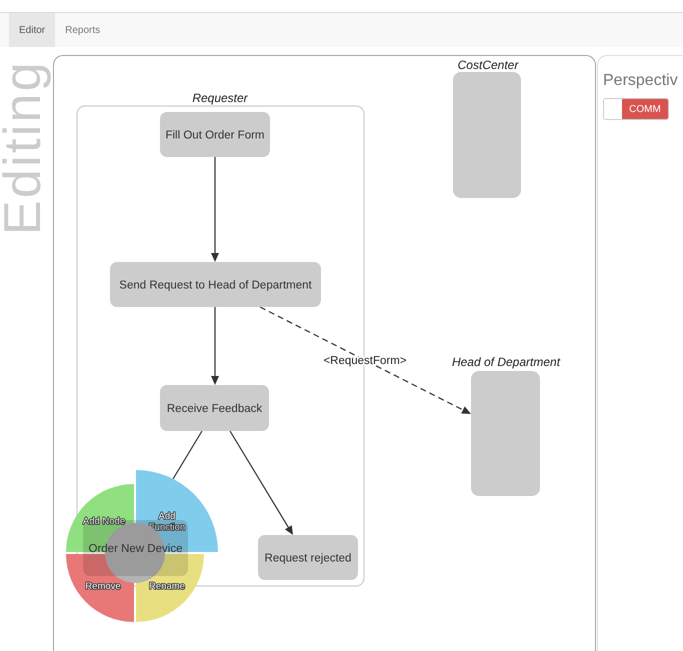 This screenshot has height=651, width=683. What do you see at coordinates (365, 361) in the screenshot?
I see `edge-label: <RequestForm>` at bounding box center [365, 361].